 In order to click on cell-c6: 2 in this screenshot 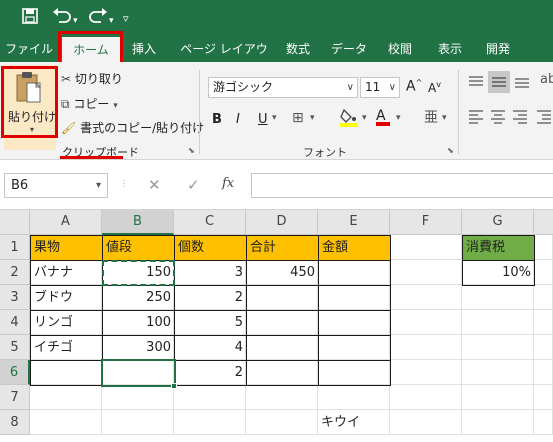, I will do `click(210, 373)`.